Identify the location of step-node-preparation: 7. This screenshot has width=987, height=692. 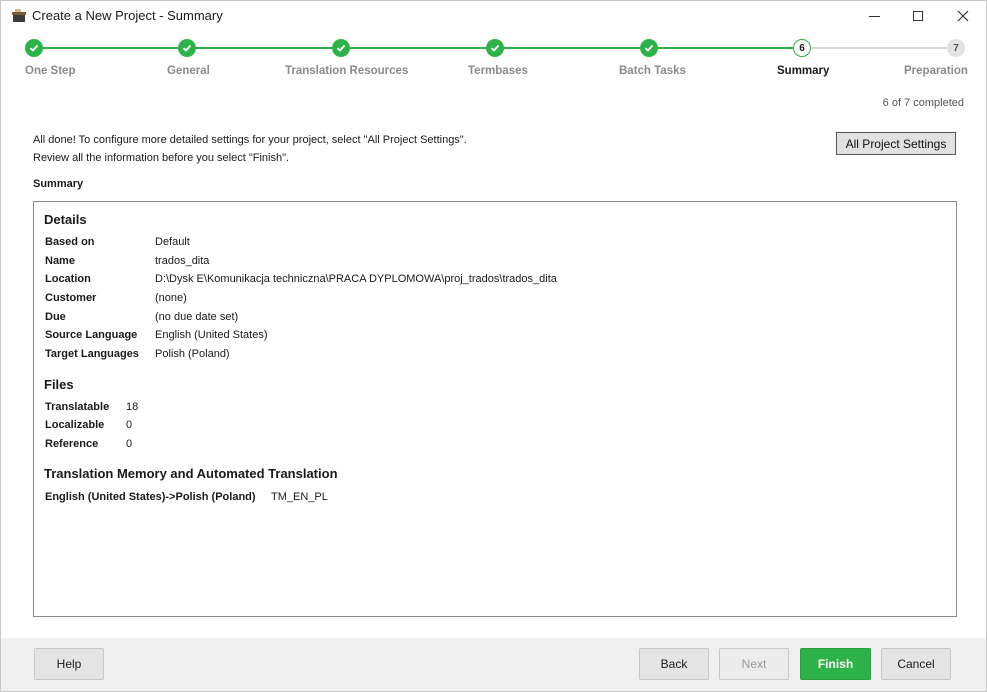
(956, 48).